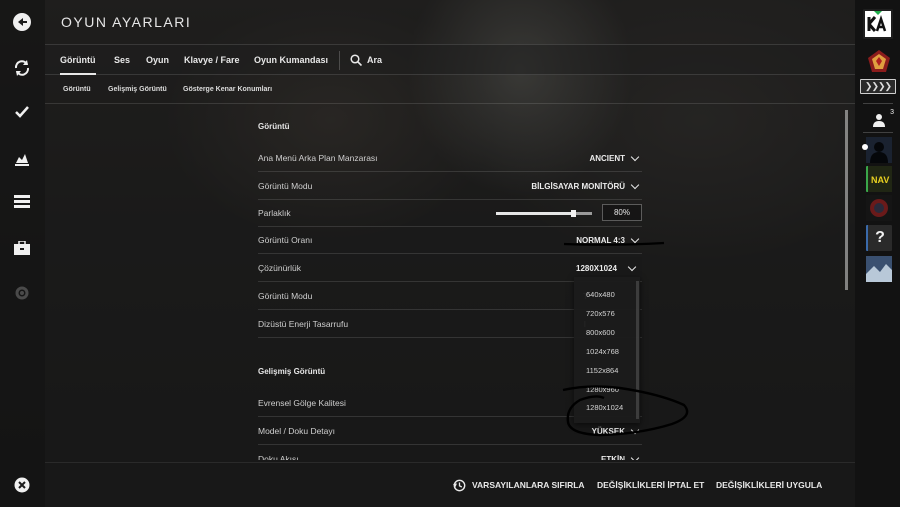 The width and height of the screenshot is (900, 507). What do you see at coordinates (375, 60) in the screenshot?
I see `search-label: Ara` at bounding box center [375, 60].